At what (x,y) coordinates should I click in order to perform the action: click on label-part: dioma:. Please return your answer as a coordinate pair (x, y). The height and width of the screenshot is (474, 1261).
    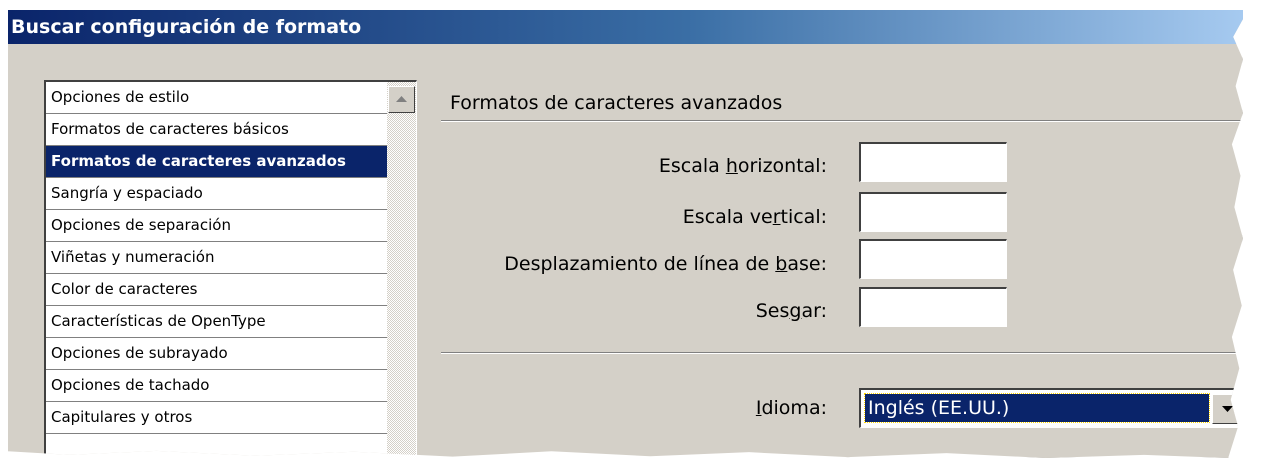
    Looking at the image, I should click on (794, 408).